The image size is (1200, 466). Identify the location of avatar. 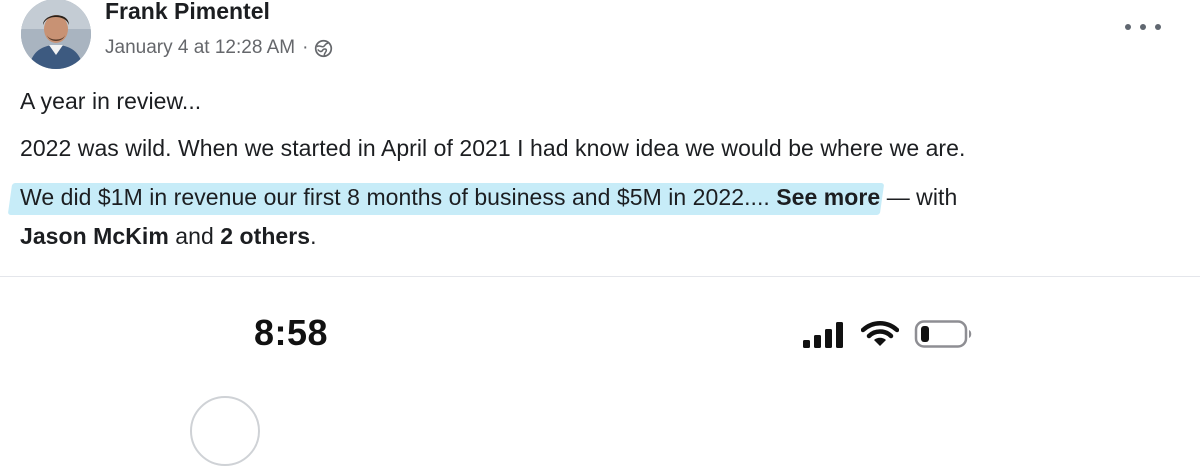
(56, 34).